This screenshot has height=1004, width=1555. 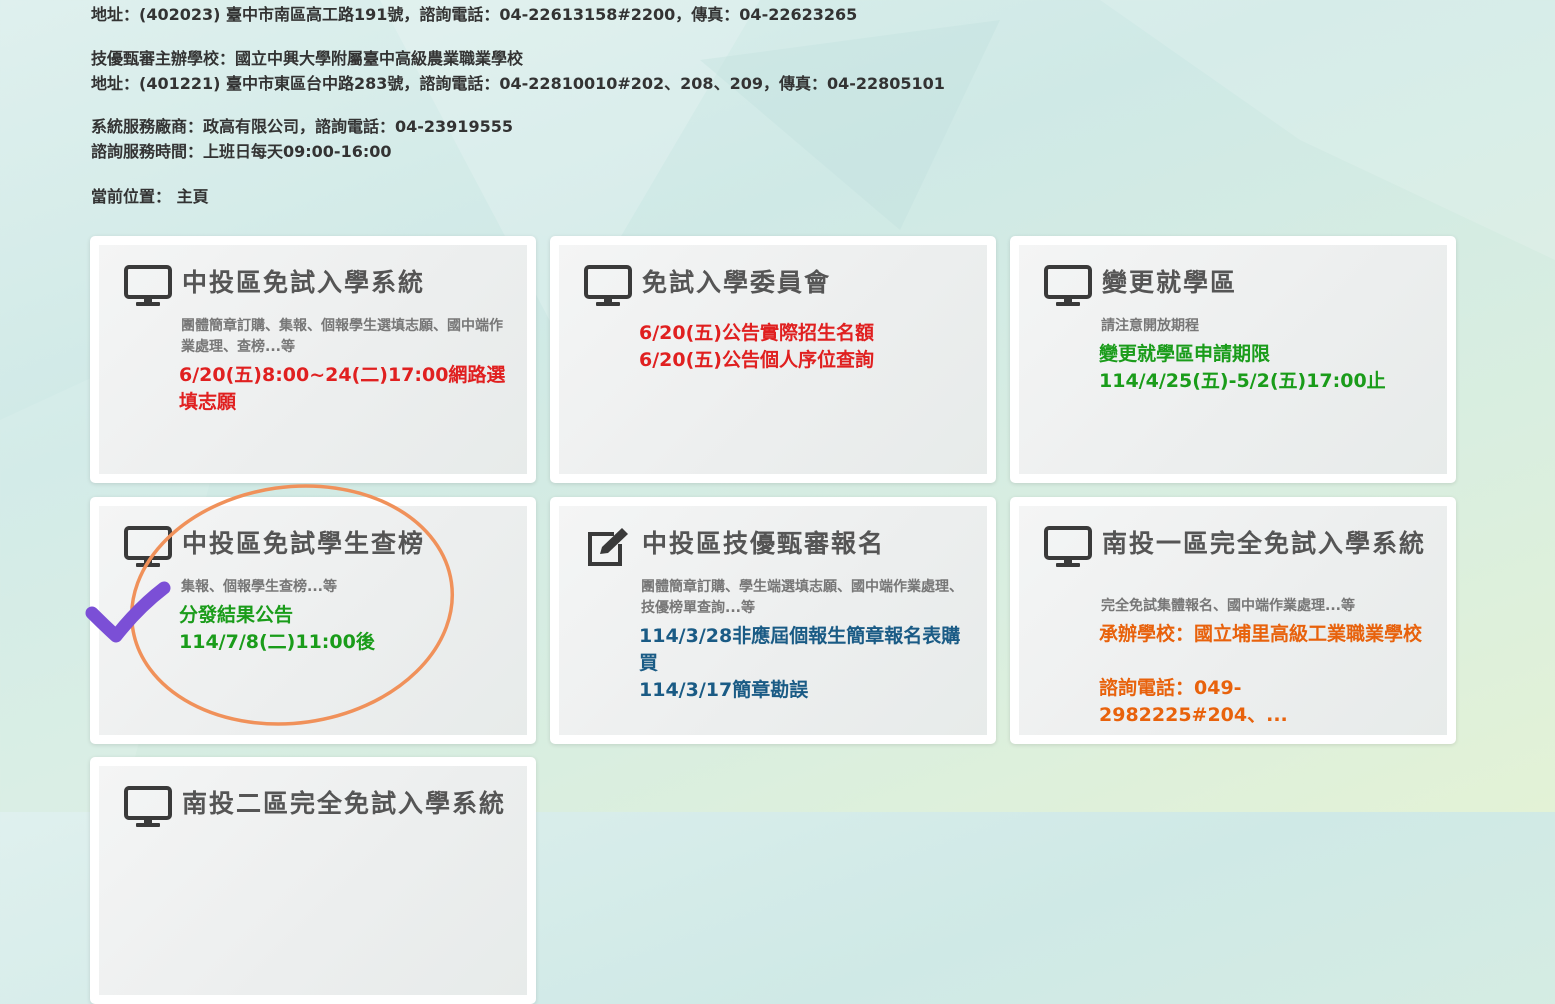 What do you see at coordinates (1242, 381) in the screenshot?
I see `card-notice-2: 114/4/25(五)-5/2(五)17:00止` at bounding box center [1242, 381].